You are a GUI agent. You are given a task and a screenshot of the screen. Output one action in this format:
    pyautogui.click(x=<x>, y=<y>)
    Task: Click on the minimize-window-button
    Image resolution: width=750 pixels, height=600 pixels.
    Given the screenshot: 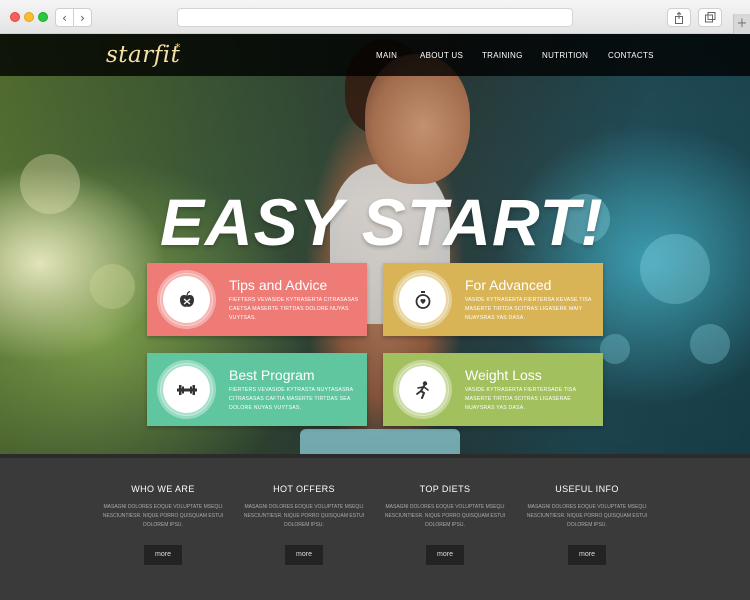 What is the action you would take?
    pyautogui.click(x=29, y=17)
    